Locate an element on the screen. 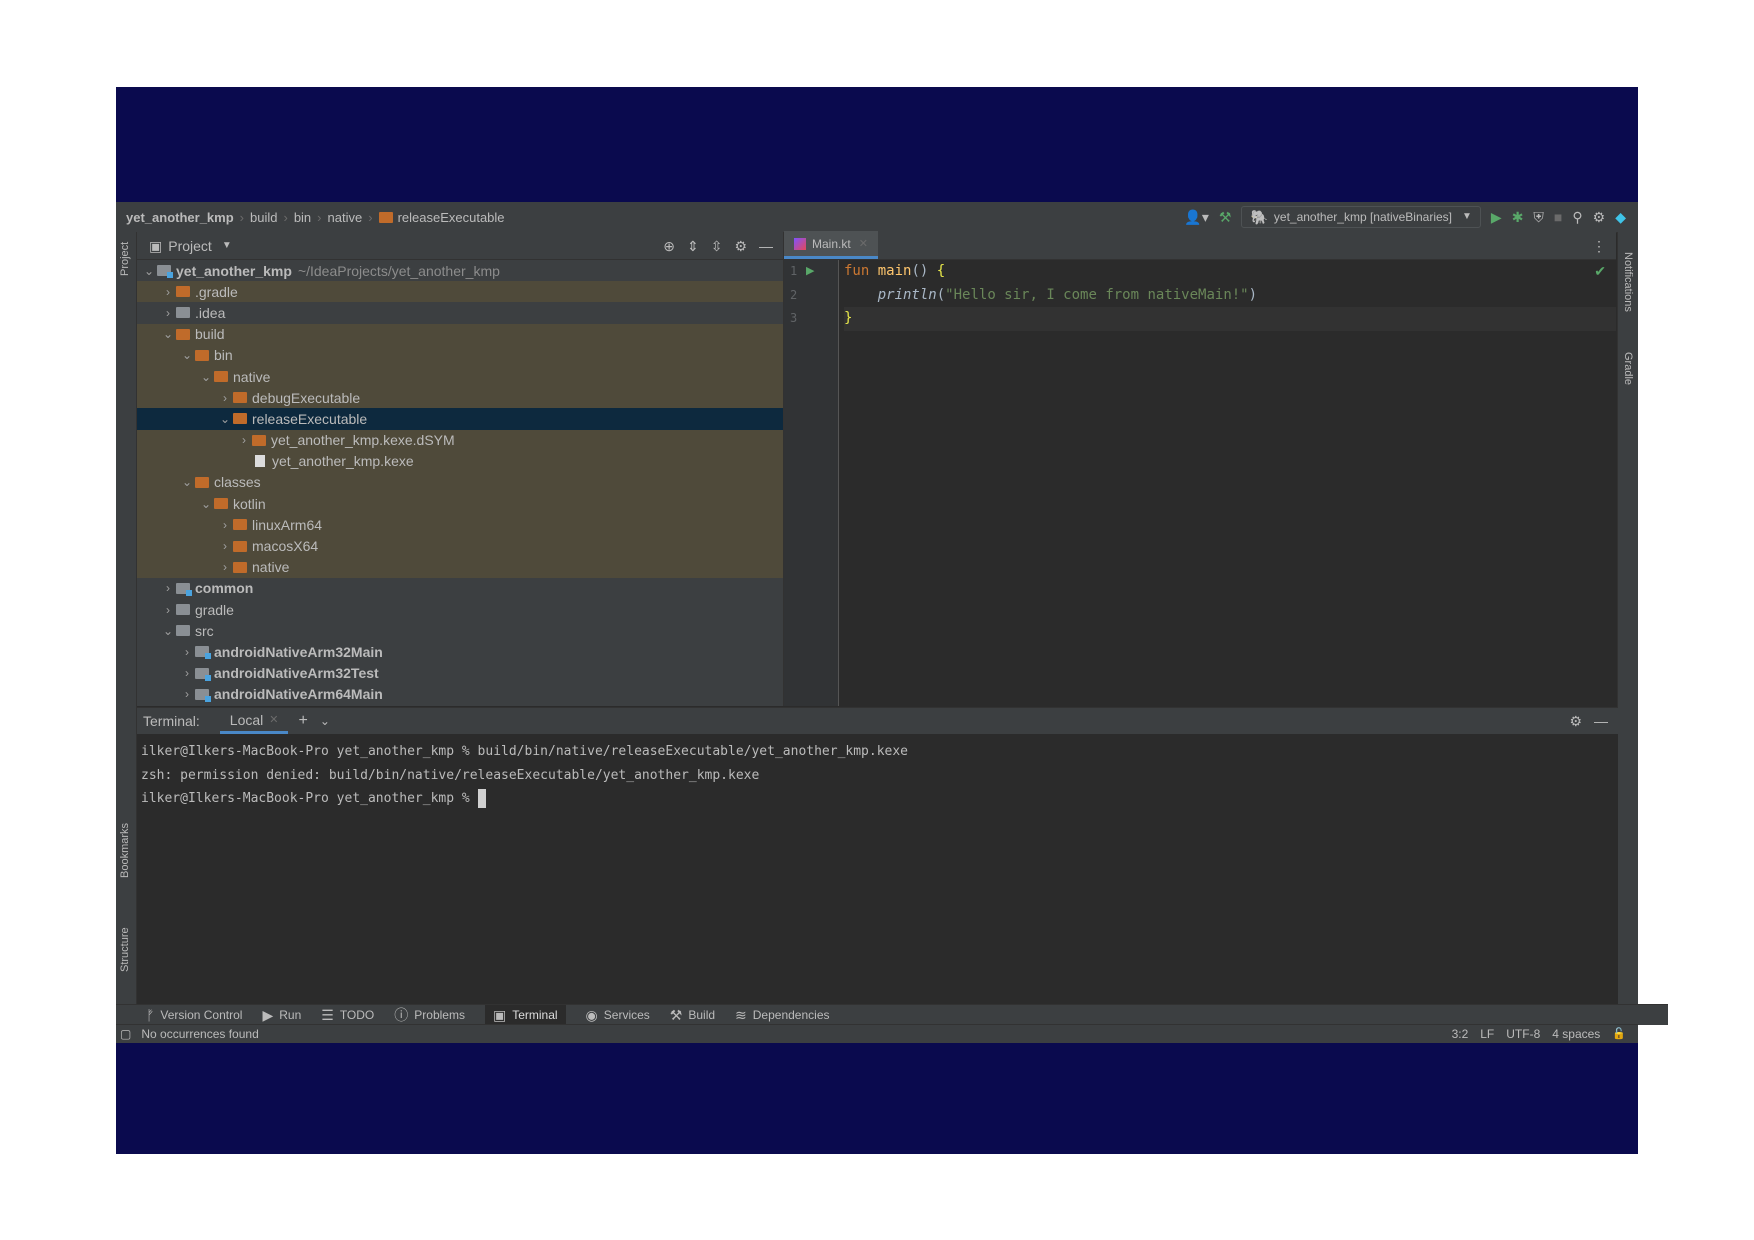  tree-row: › native is located at coordinates (460, 567).